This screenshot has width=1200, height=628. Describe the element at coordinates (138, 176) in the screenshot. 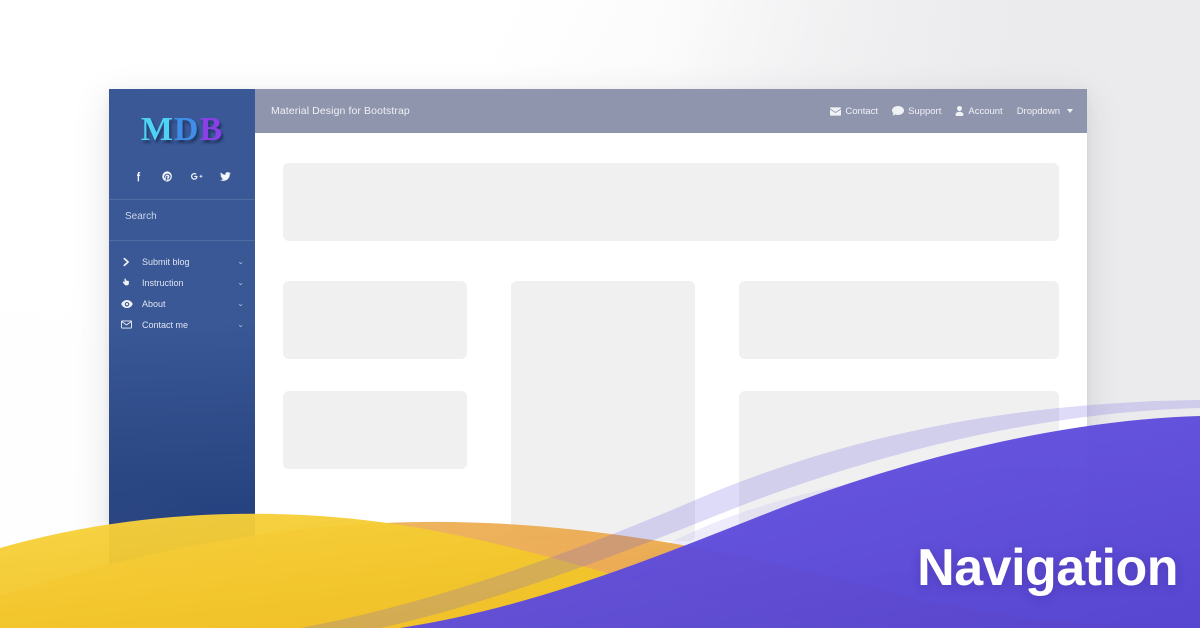

I see `facebook-icon` at that location.